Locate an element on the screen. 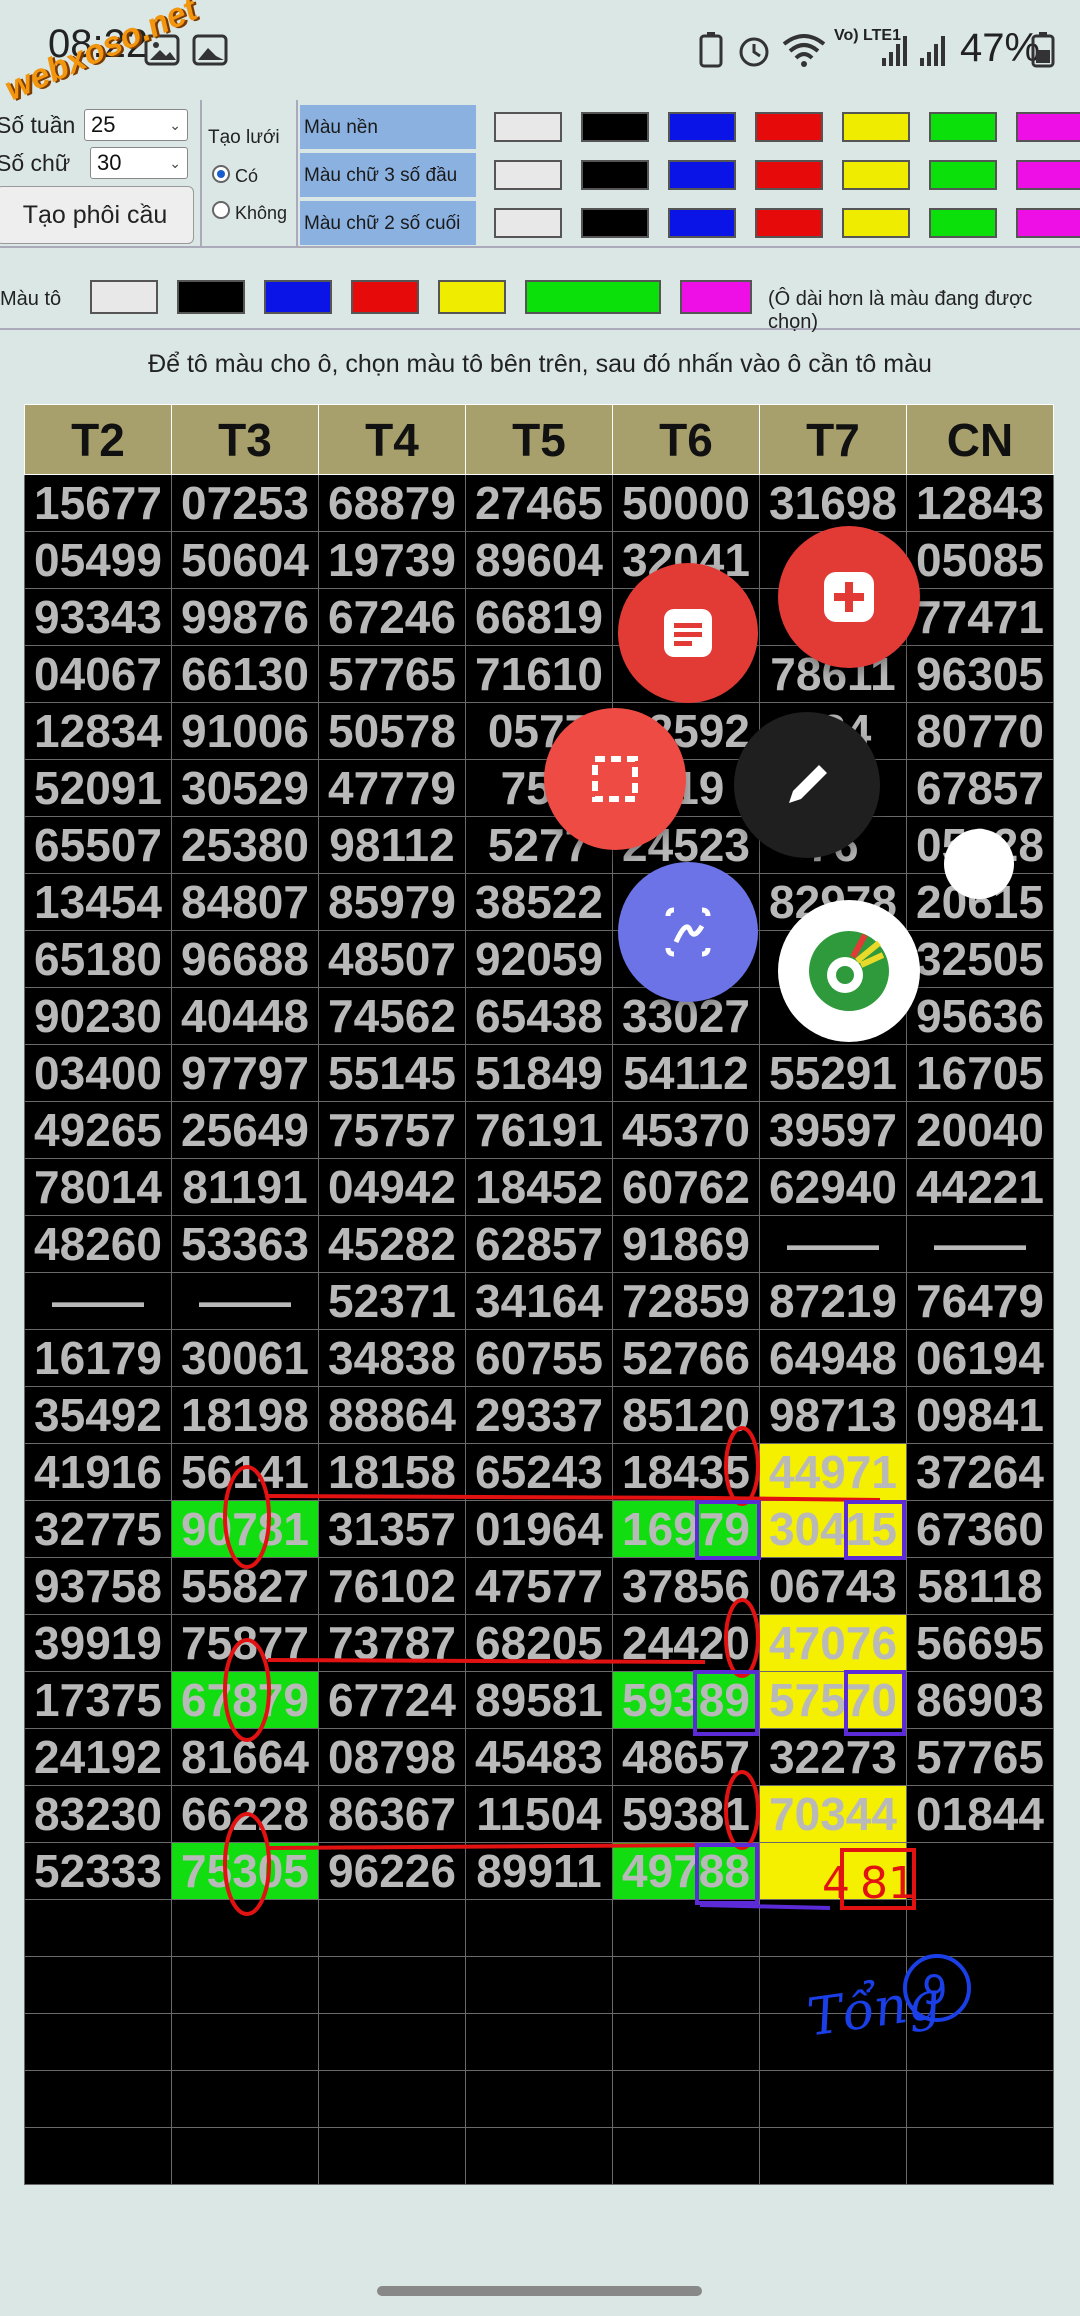  number-cell: 50578 is located at coordinates (392, 731).